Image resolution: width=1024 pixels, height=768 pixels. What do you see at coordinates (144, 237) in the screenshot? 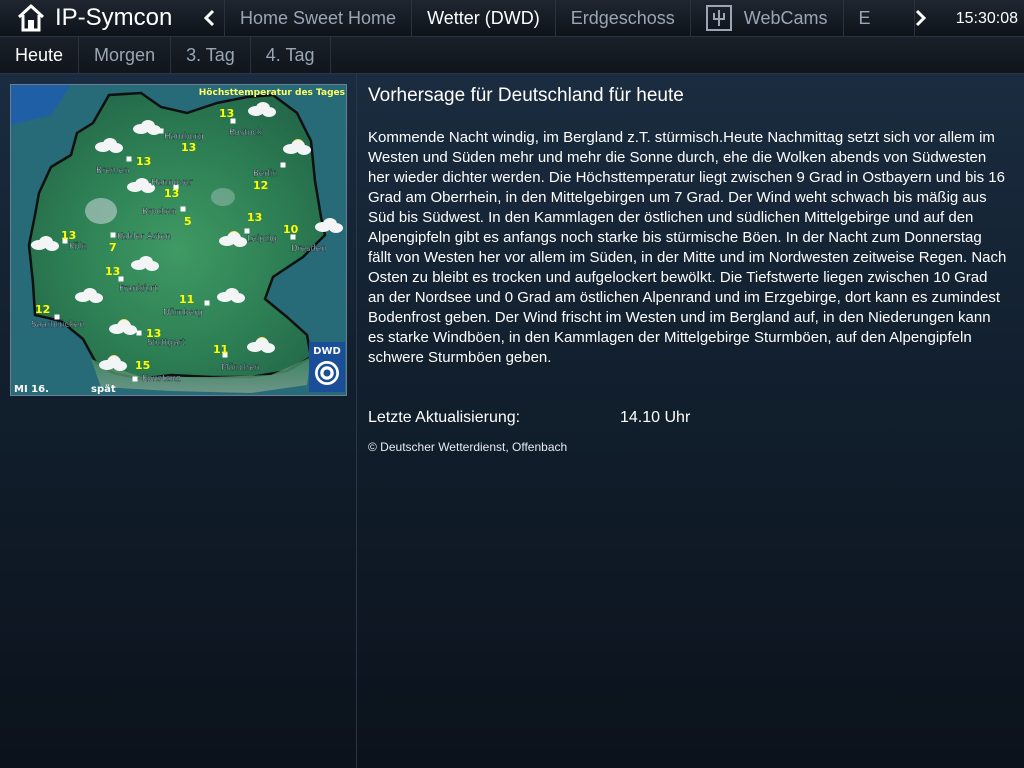
I see `city-name: Kahler Asten` at bounding box center [144, 237].